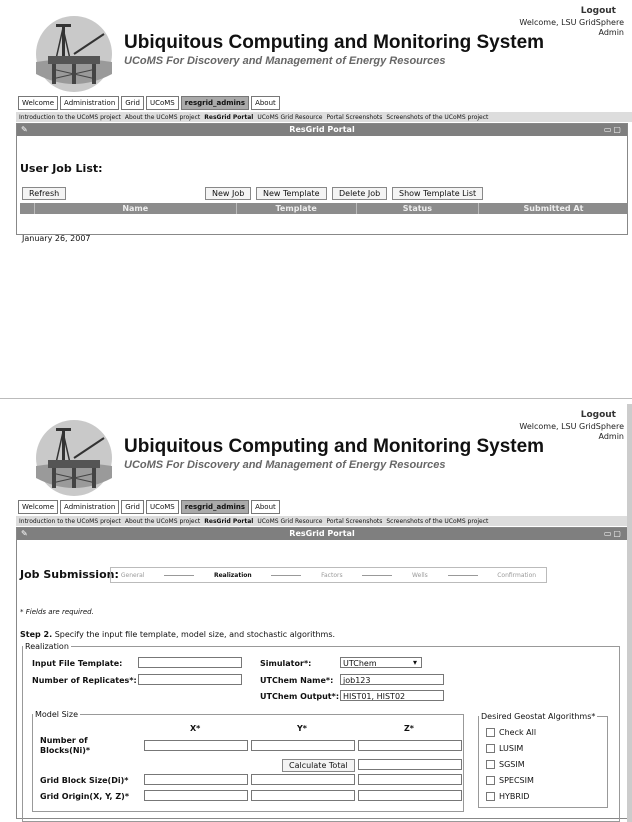 The image size is (632, 822). I want to click on utchem-name-field: job123, so click(392, 679).